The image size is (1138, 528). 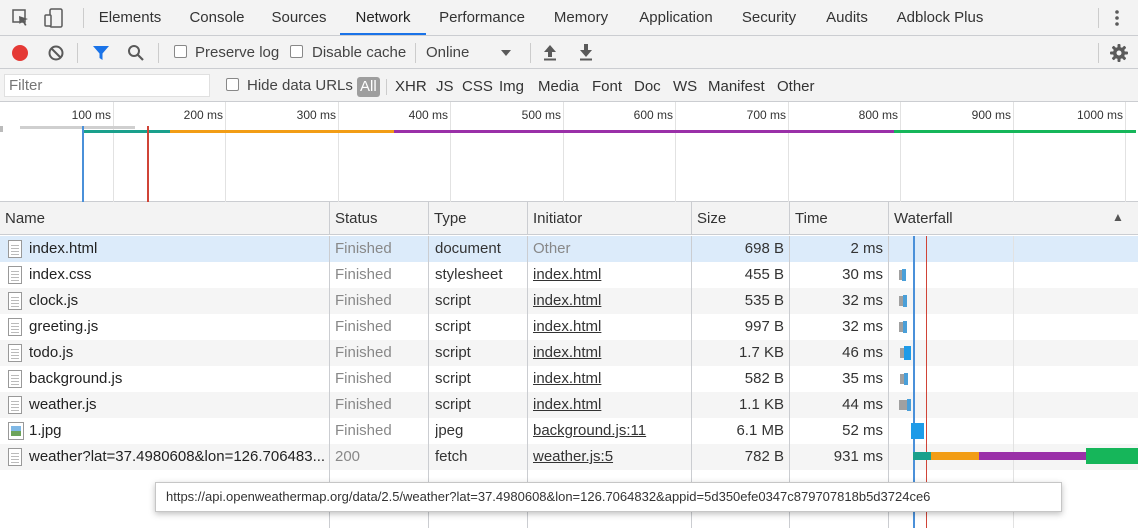 What do you see at coordinates (130, 17) in the screenshot?
I see `tab-elements: Elements` at bounding box center [130, 17].